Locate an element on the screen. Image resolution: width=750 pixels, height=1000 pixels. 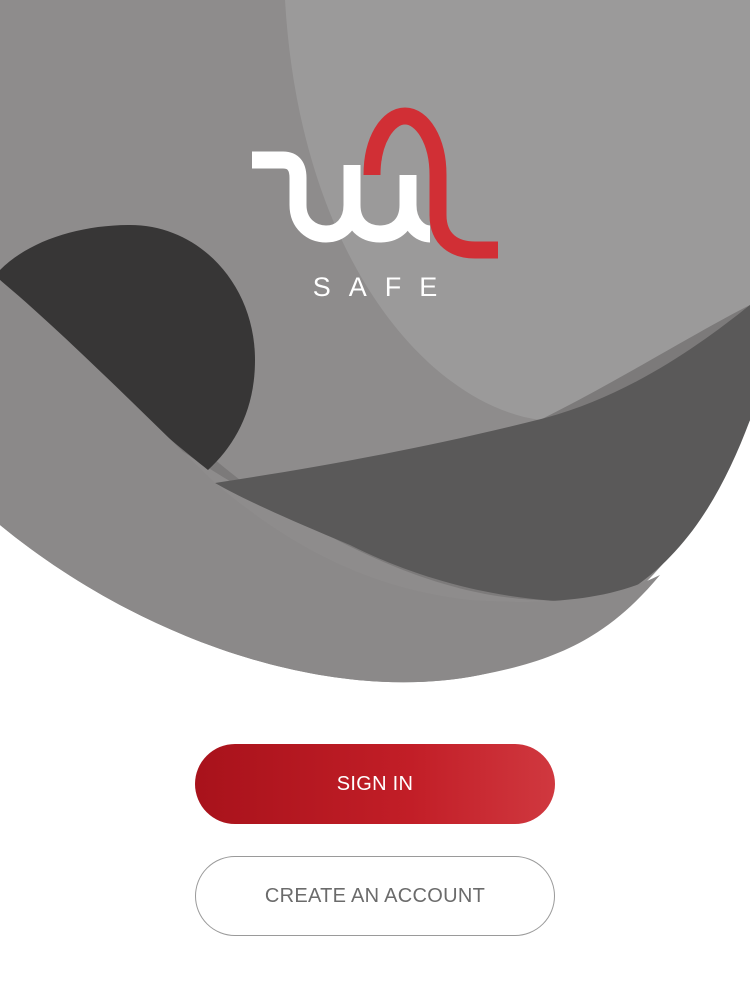
sign-in-button: SIGN IN is located at coordinates (375, 784).